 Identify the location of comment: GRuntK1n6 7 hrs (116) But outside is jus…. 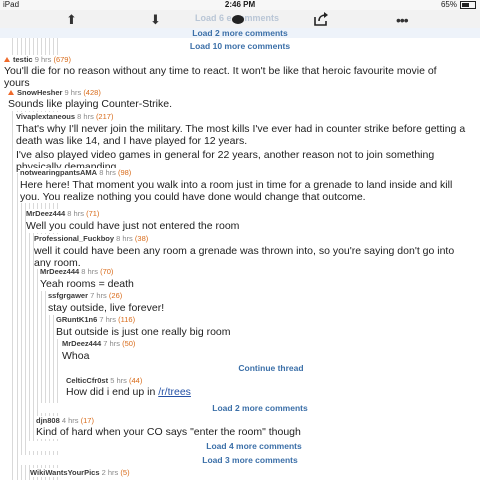
(268, 327).